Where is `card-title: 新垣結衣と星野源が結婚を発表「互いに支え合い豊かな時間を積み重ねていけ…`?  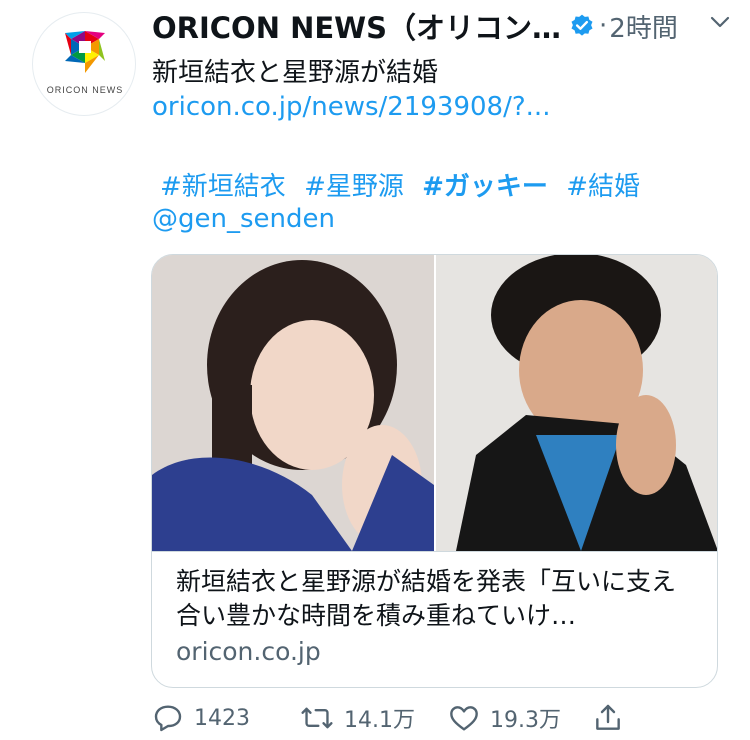 card-title: 新垣結衣と星野源が結婚を発表「互いに支え合い豊かな時間を積み重ねていけ… is located at coordinates (426, 598).